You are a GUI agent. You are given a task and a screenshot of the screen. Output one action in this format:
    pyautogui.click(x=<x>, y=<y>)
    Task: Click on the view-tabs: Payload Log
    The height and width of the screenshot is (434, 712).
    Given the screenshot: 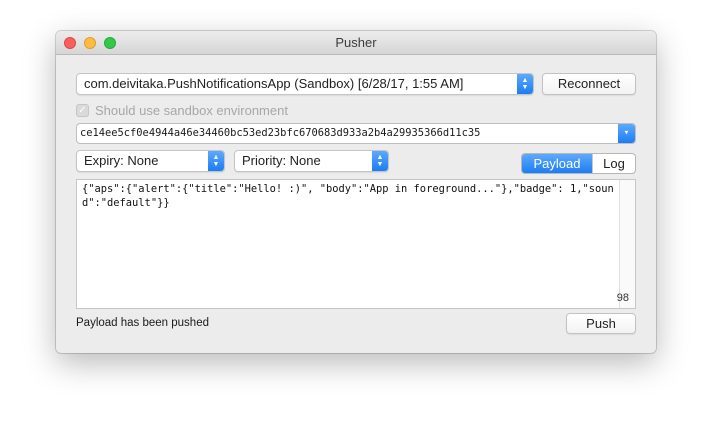 What is the action you would take?
    pyautogui.click(x=578, y=163)
    